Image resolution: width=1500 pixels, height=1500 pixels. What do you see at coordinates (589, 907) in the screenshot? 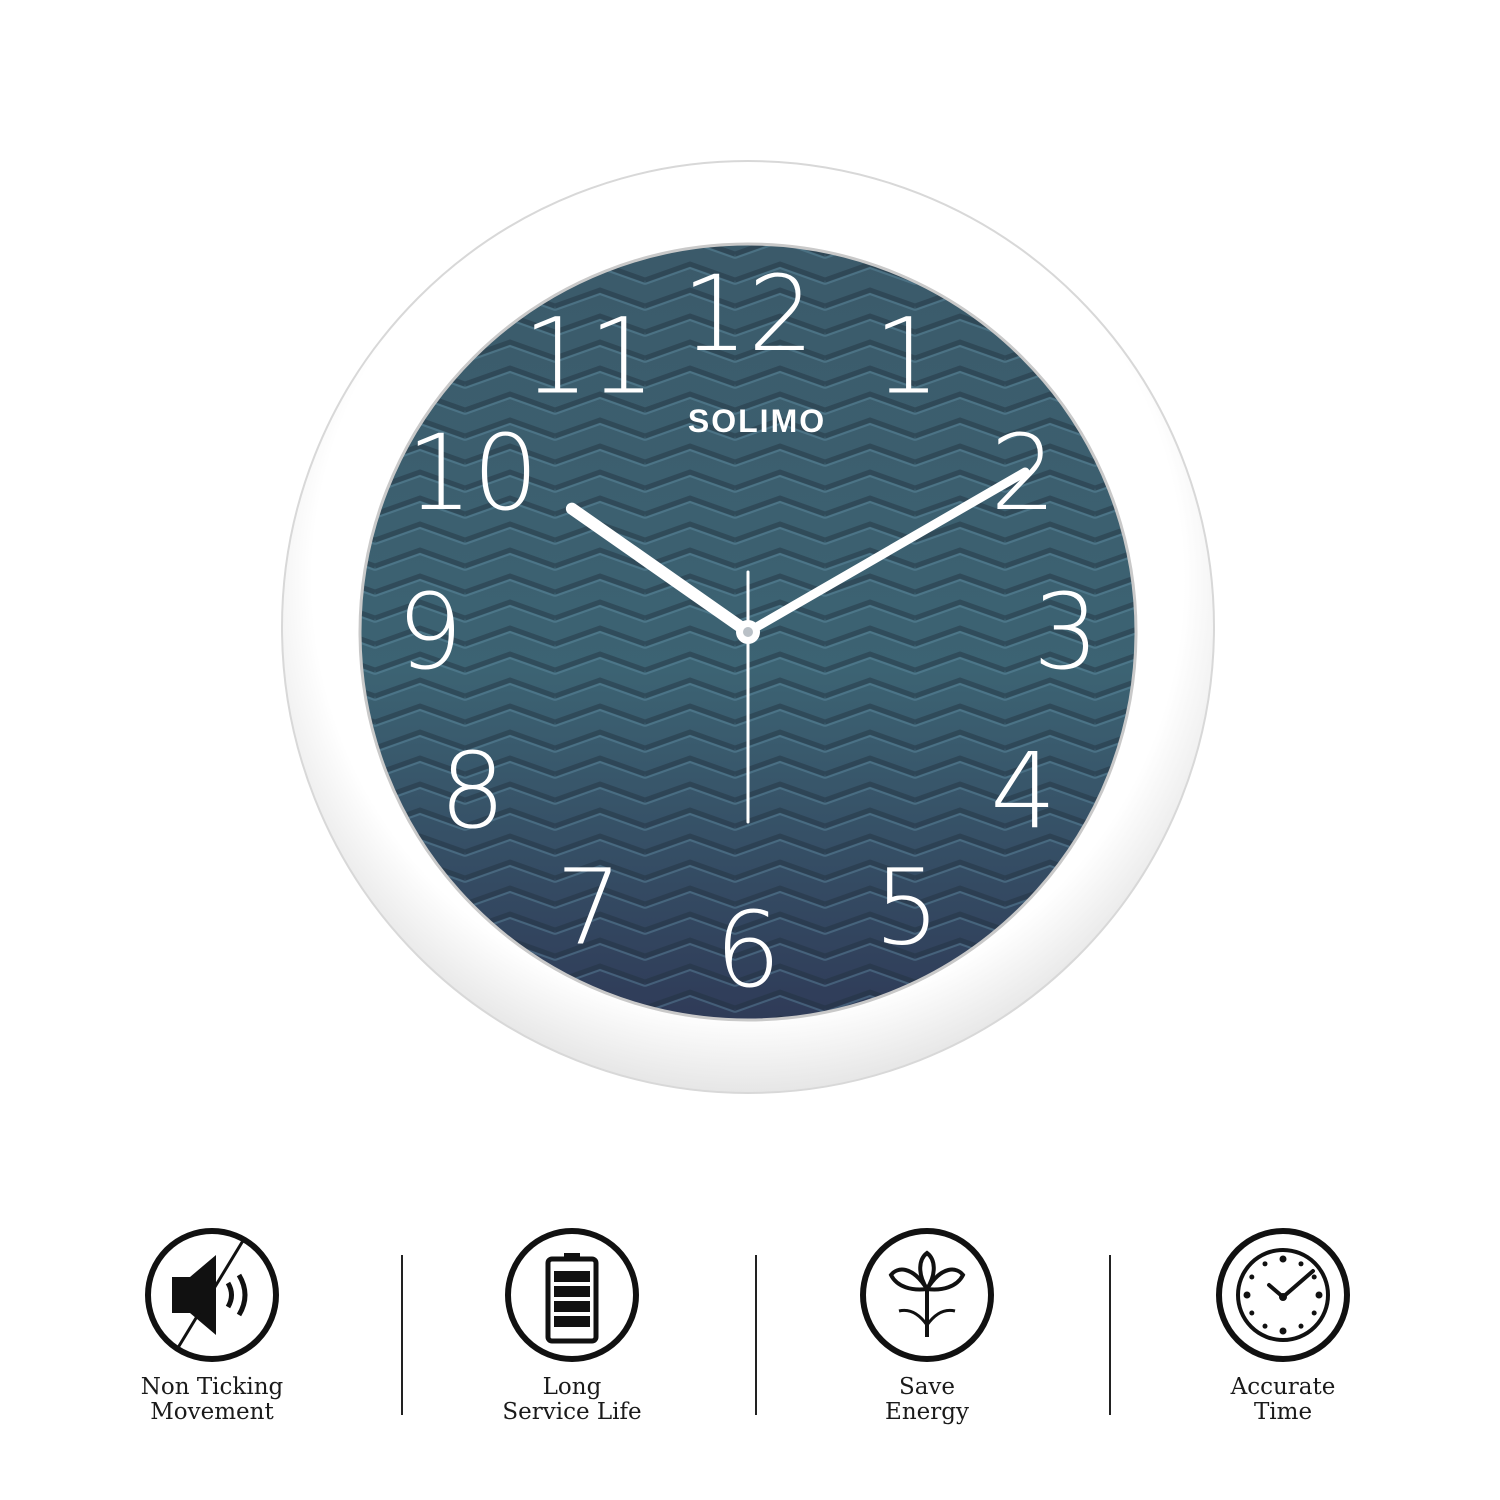
I see `numeral-7: 7` at bounding box center [589, 907].